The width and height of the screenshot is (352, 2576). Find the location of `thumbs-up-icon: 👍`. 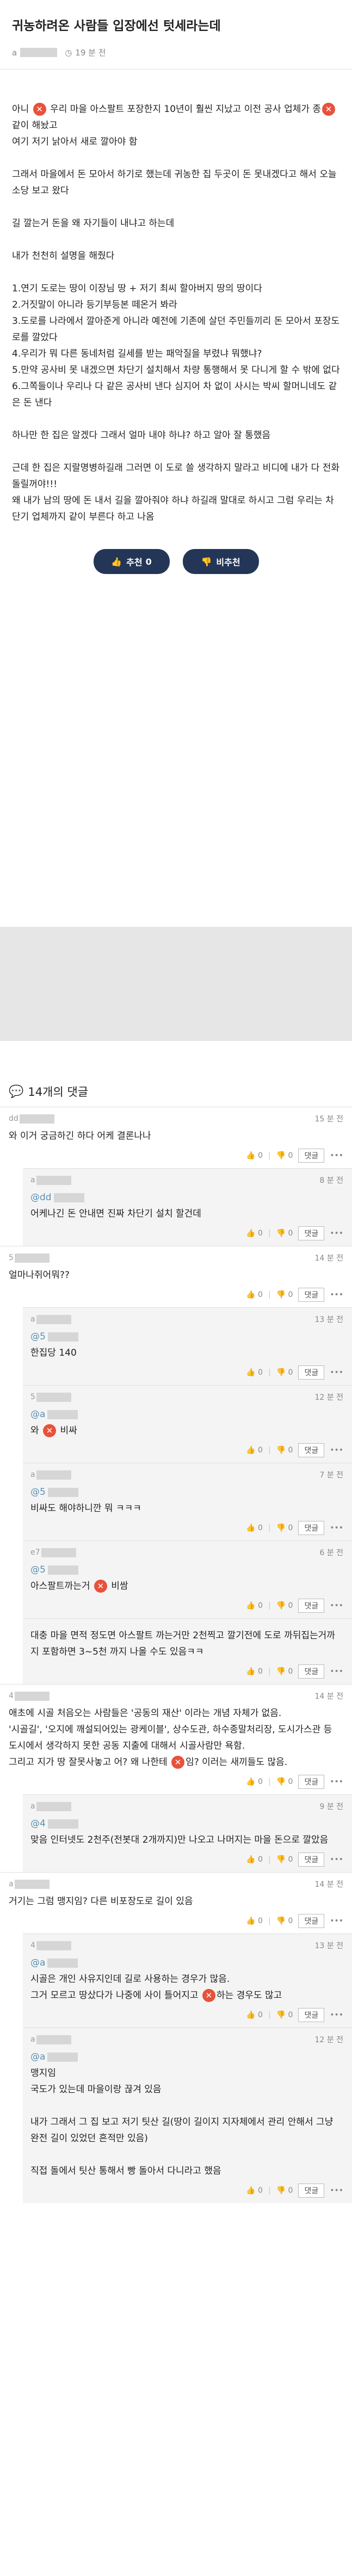

thumbs-up-icon: 👍 is located at coordinates (116, 561).